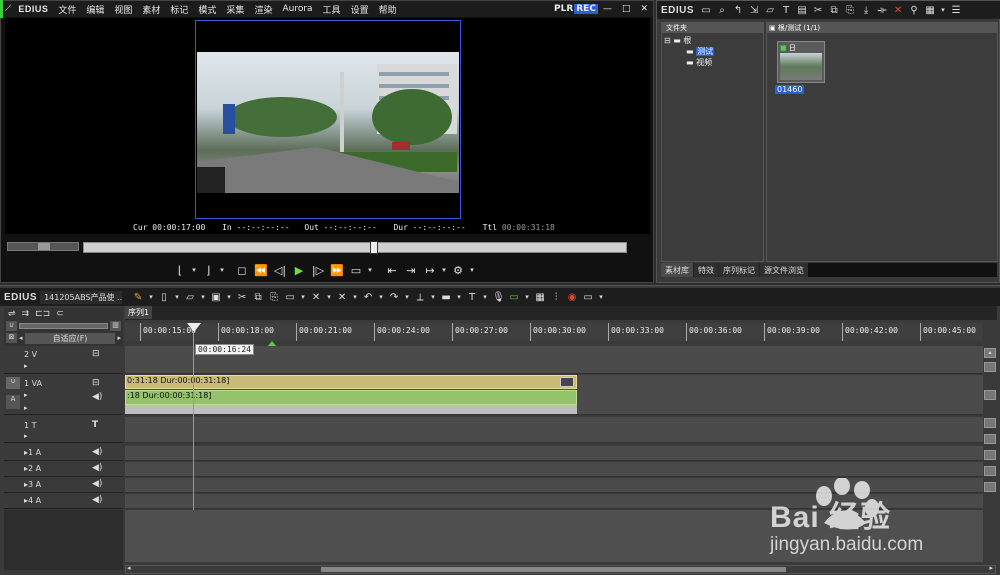  What do you see at coordinates (527, 297) in the screenshot?
I see `render-dropdown-icon: ▾` at bounding box center [527, 297].